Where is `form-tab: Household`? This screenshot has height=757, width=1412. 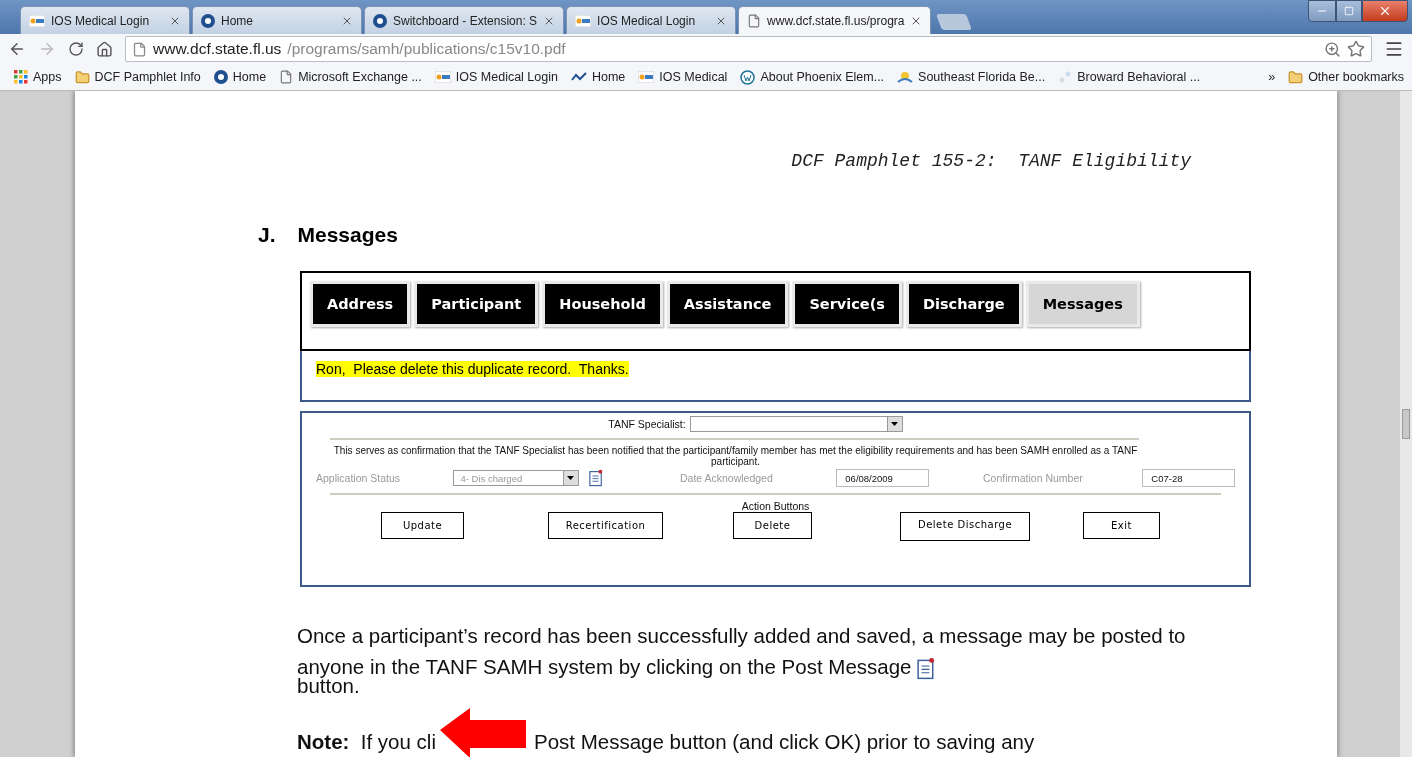 form-tab: Household is located at coordinates (602, 304).